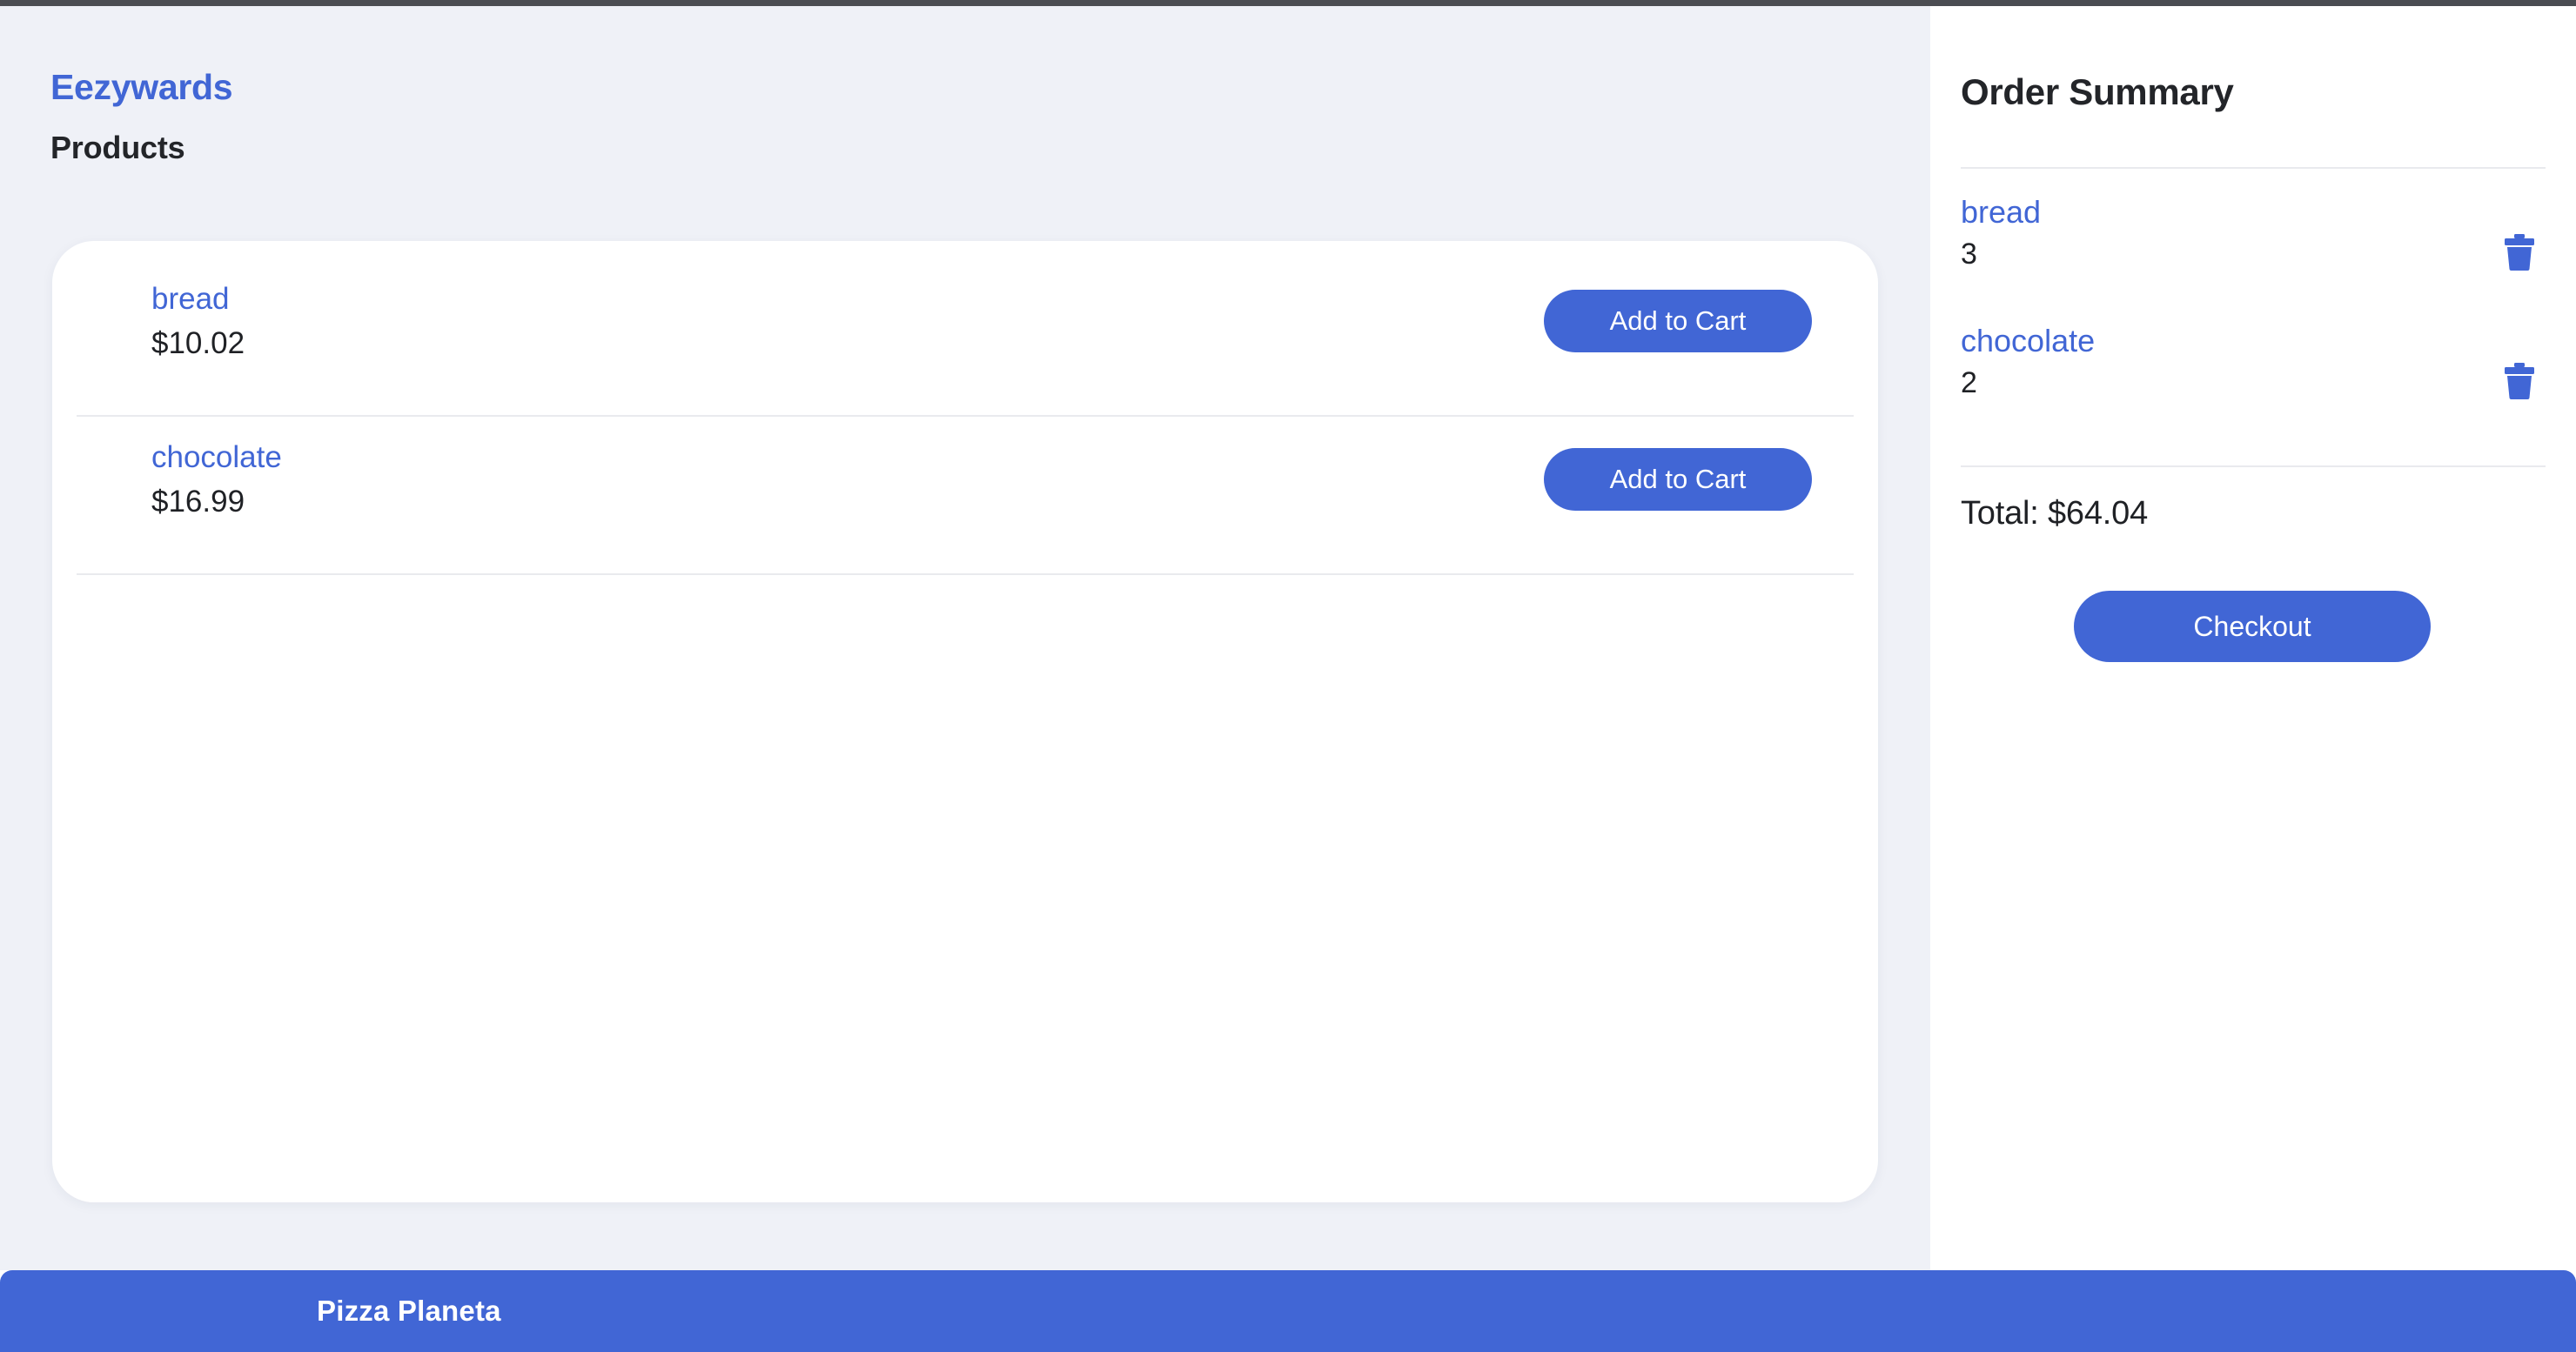  Describe the element at coordinates (2255, 212) in the screenshot. I see `cart-item-name: bread` at that location.